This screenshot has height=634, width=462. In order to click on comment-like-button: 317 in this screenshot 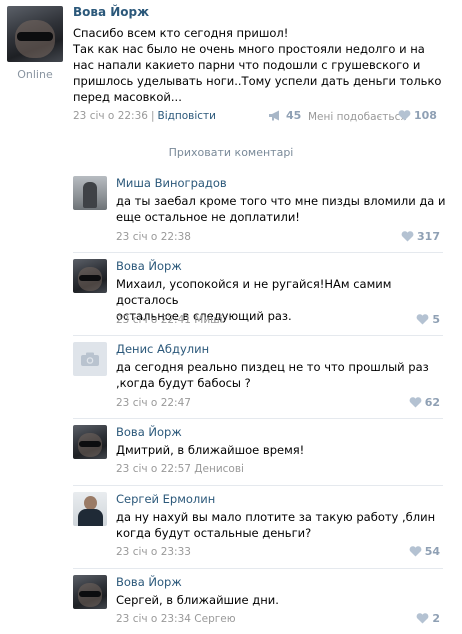, I will do `click(420, 236)`.